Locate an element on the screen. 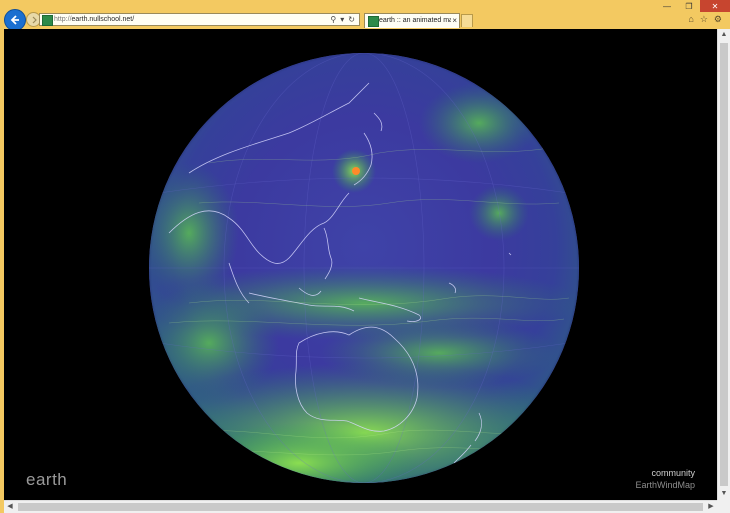 The height and width of the screenshot is (513, 730). vertical-scroll-thumb is located at coordinates (724, 264).